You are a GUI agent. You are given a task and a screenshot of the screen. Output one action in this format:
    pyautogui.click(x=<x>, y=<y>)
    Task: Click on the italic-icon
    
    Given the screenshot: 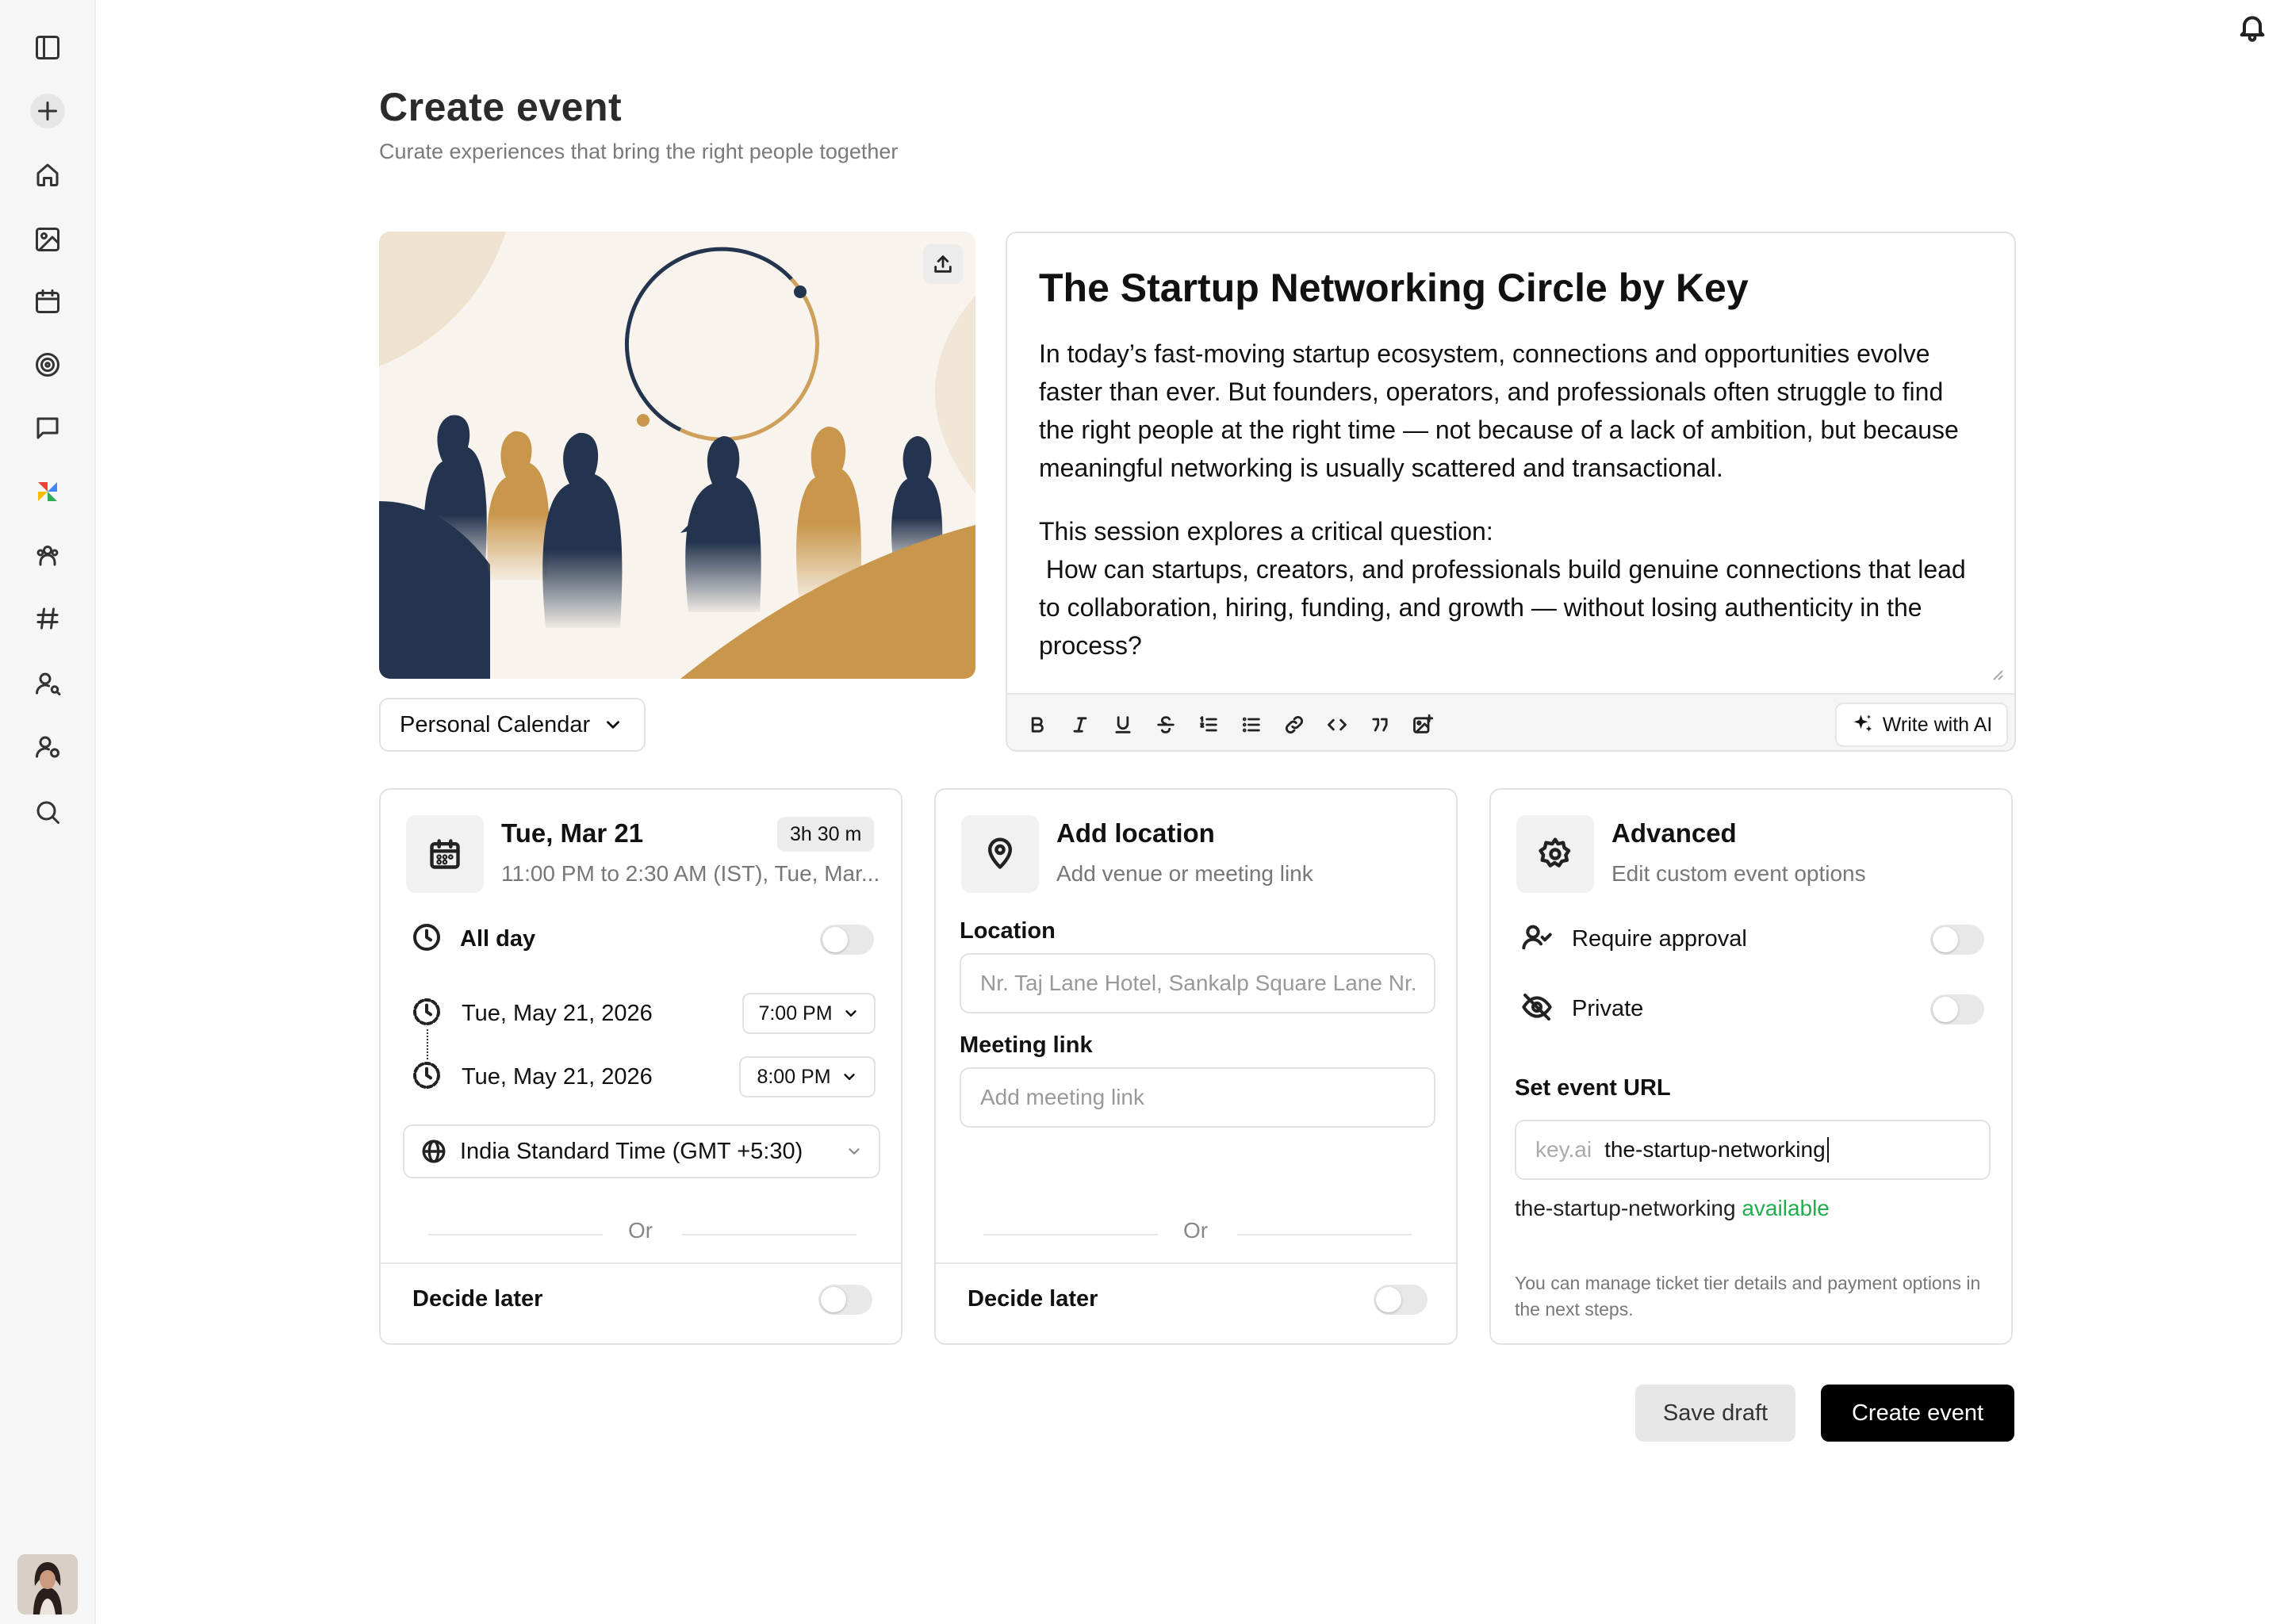 What is the action you would take?
    pyautogui.click(x=1080, y=725)
    